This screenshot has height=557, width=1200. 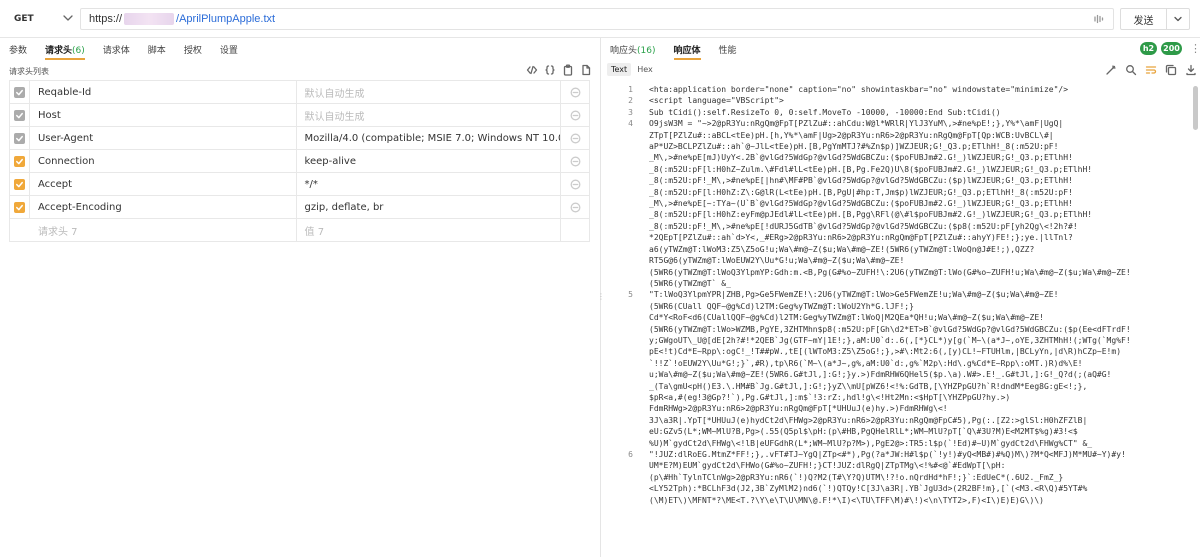 What do you see at coordinates (68, 18) in the screenshot?
I see `chevron-down-icon` at bounding box center [68, 18].